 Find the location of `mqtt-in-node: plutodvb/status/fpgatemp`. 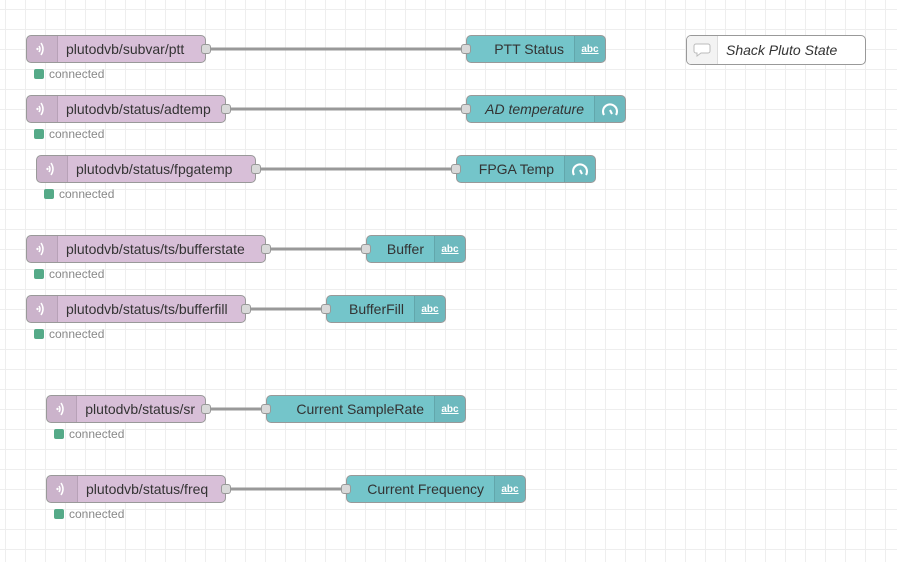

mqtt-in-node: plutodvb/status/fpgatemp is located at coordinates (148, 169).